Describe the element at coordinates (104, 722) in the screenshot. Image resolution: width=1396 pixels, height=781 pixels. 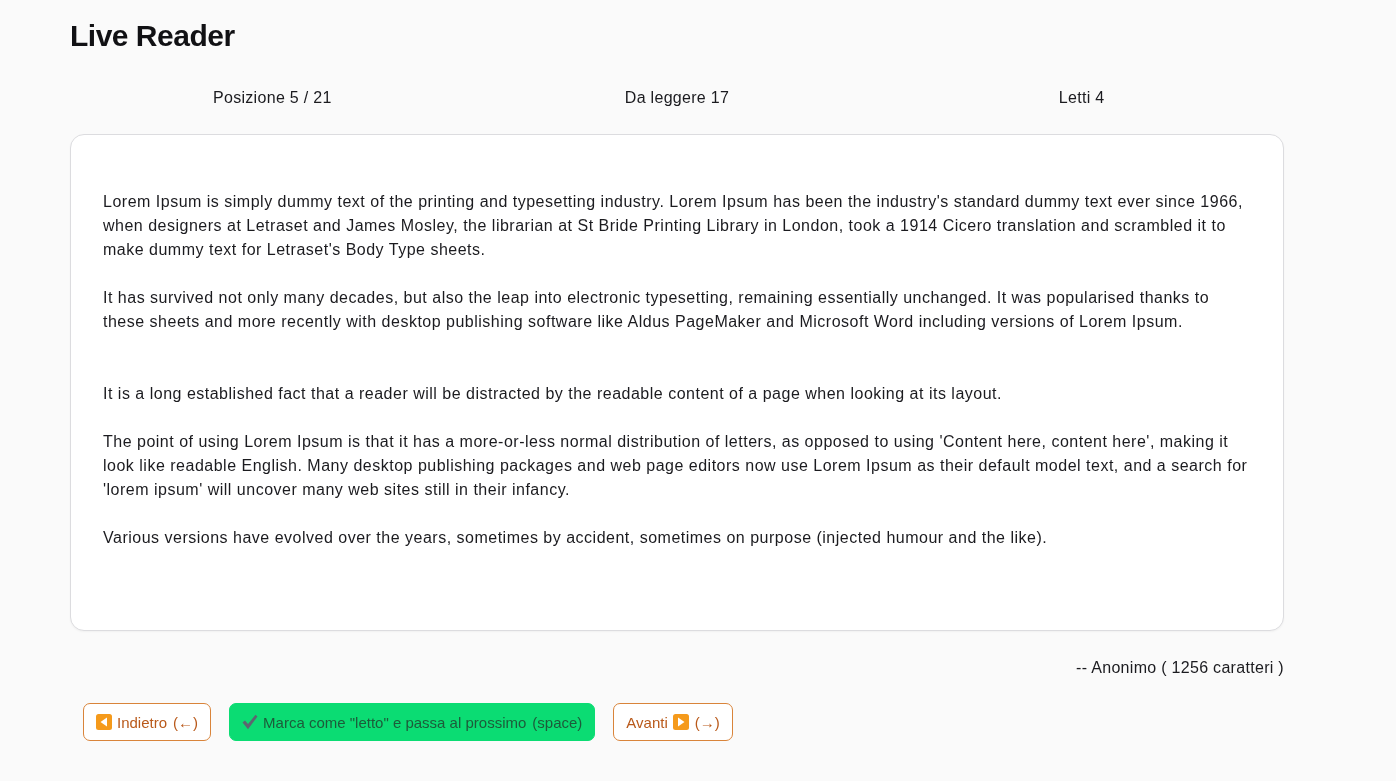
I see `triangle-left-icon` at that location.